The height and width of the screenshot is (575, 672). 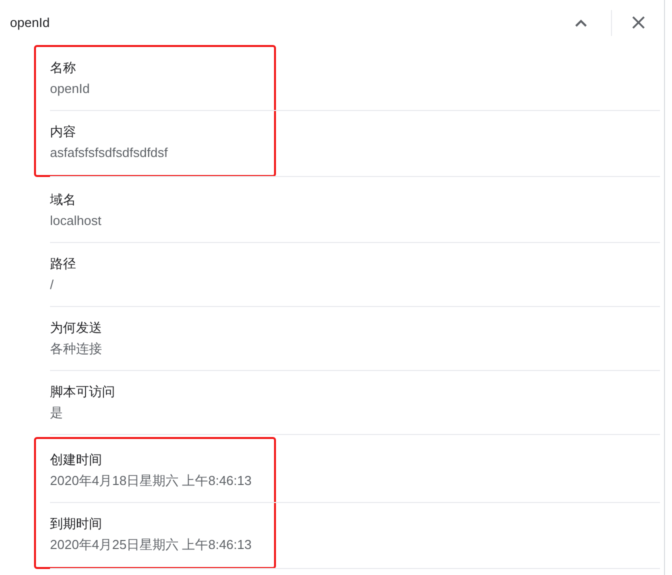 What do you see at coordinates (581, 22) in the screenshot?
I see `chevron-up-icon` at bounding box center [581, 22].